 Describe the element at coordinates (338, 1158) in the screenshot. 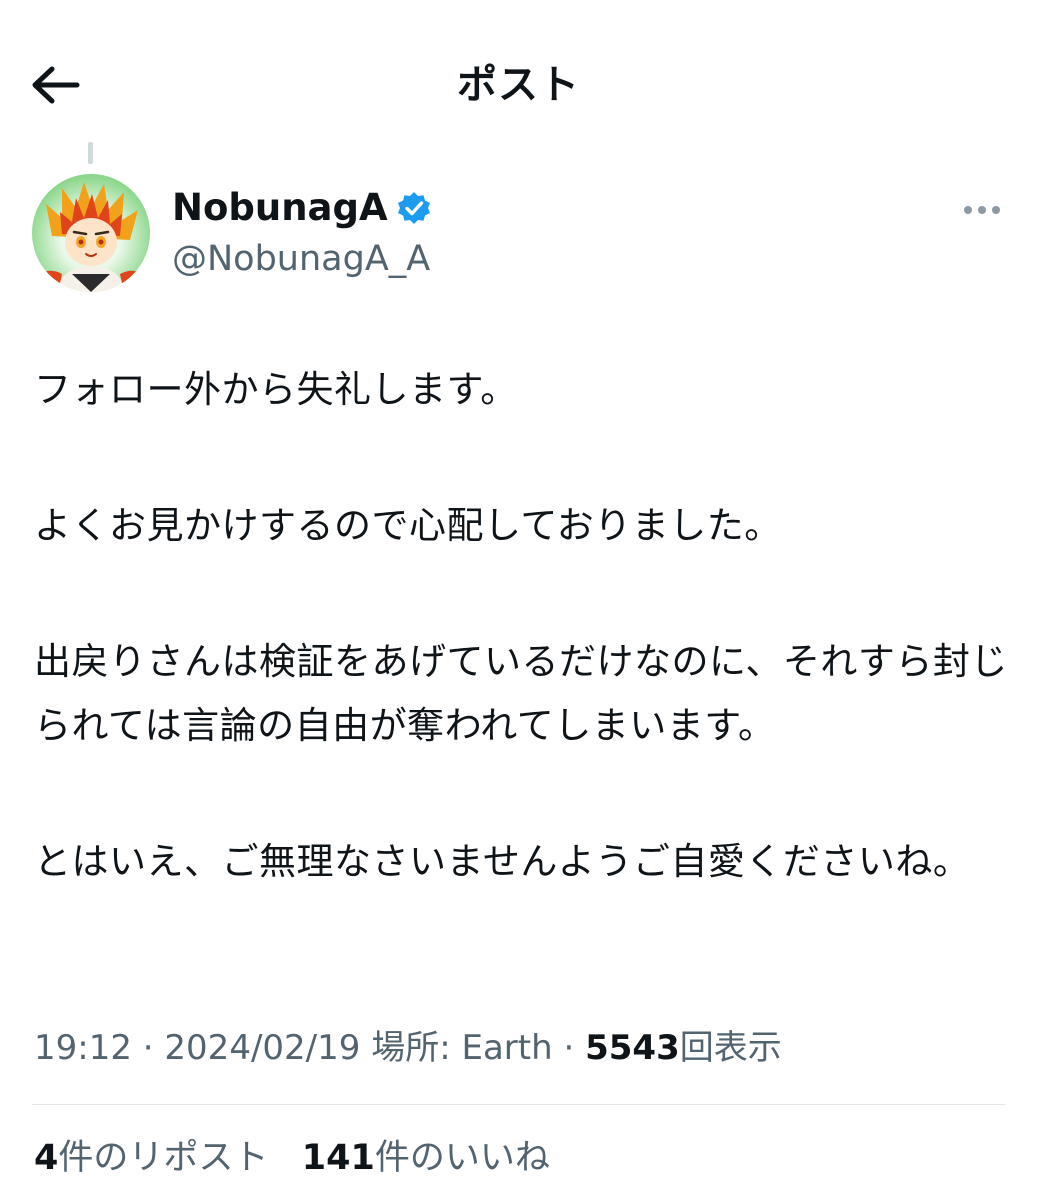

I see `likes-count: 141` at that location.